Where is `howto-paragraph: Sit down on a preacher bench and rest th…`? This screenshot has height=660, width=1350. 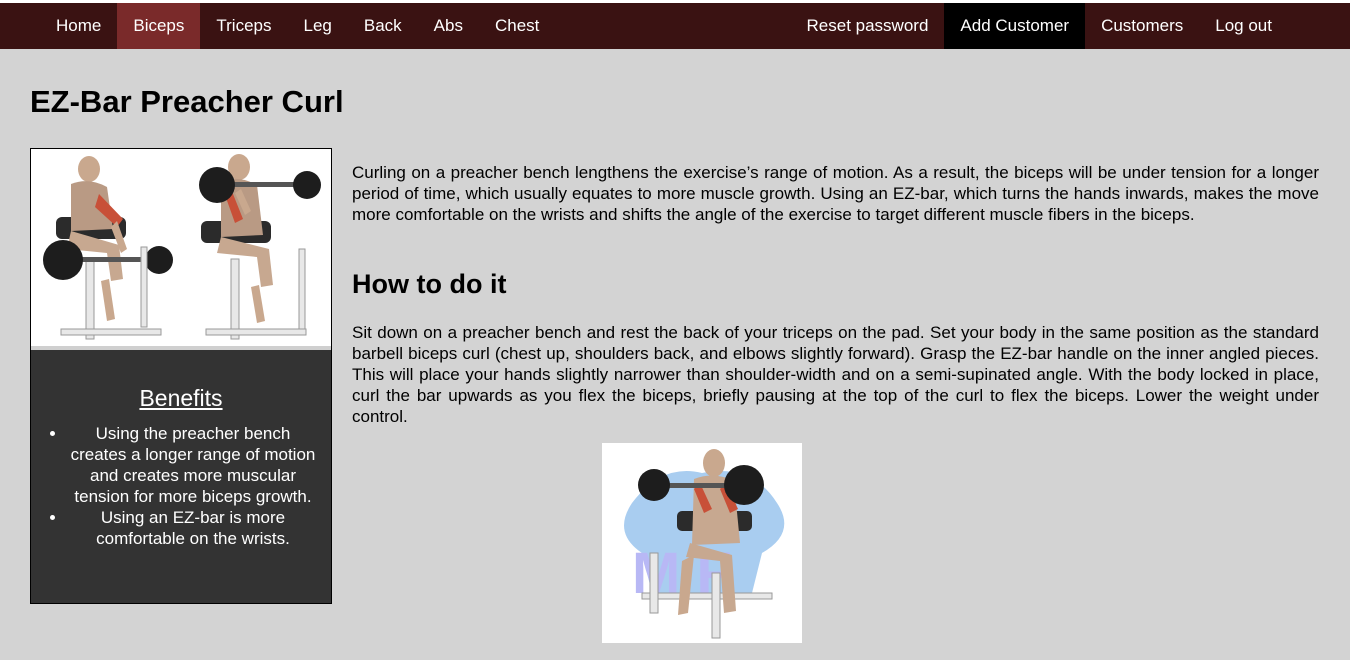 howto-paragraph: Sit down on a preacher bench and rest th… is located at coordinates (835, 374).